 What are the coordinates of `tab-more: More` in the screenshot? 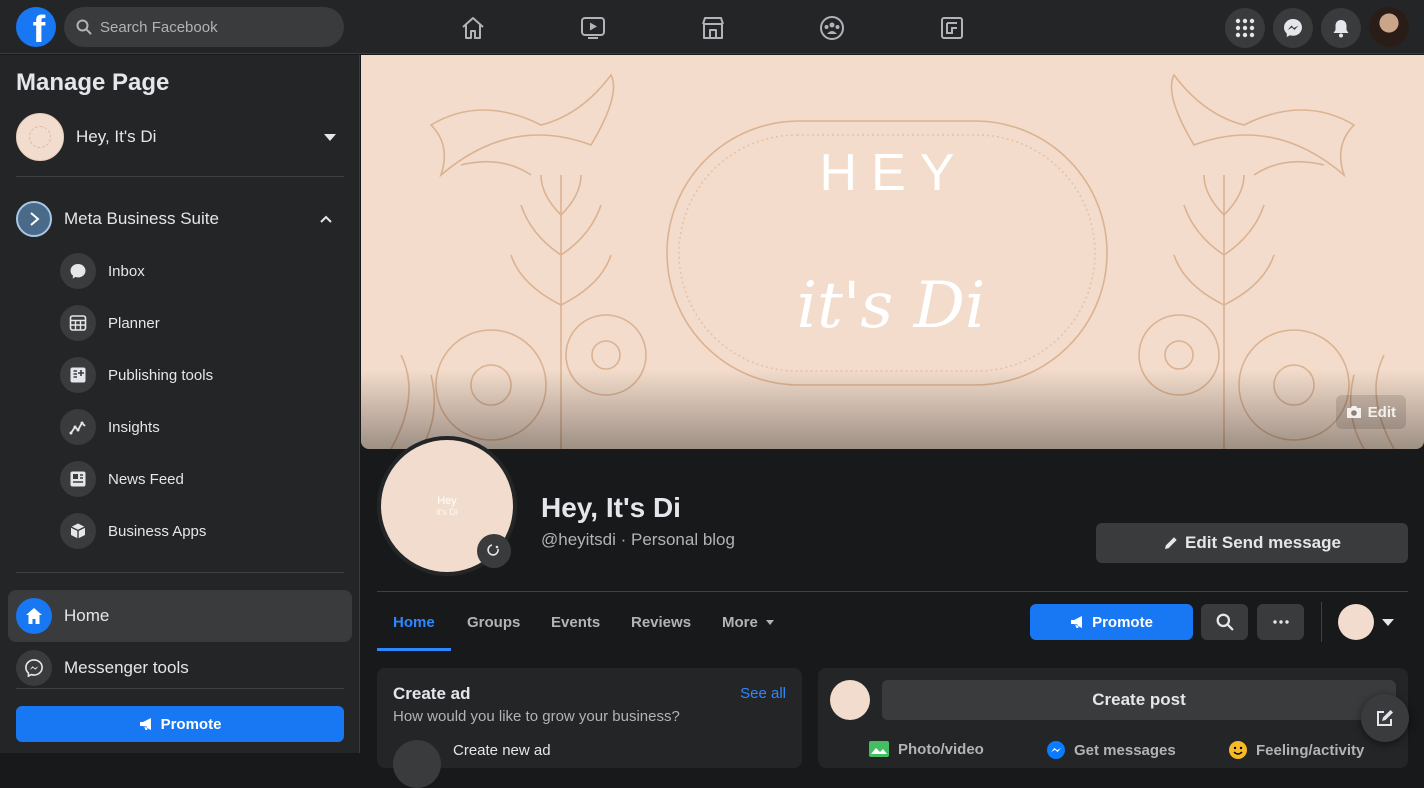 It's located at (748, 622).